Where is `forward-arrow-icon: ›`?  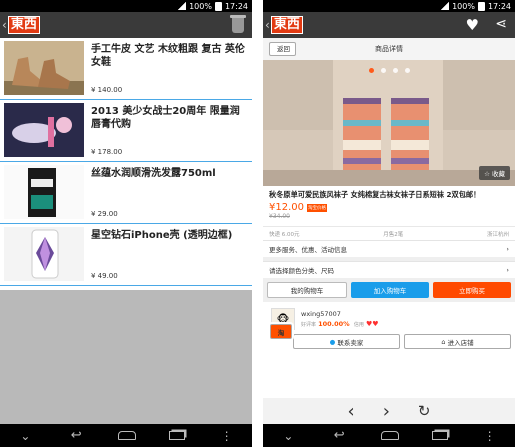 forward-arrow-icon: › is located at coordinates (386, 411).